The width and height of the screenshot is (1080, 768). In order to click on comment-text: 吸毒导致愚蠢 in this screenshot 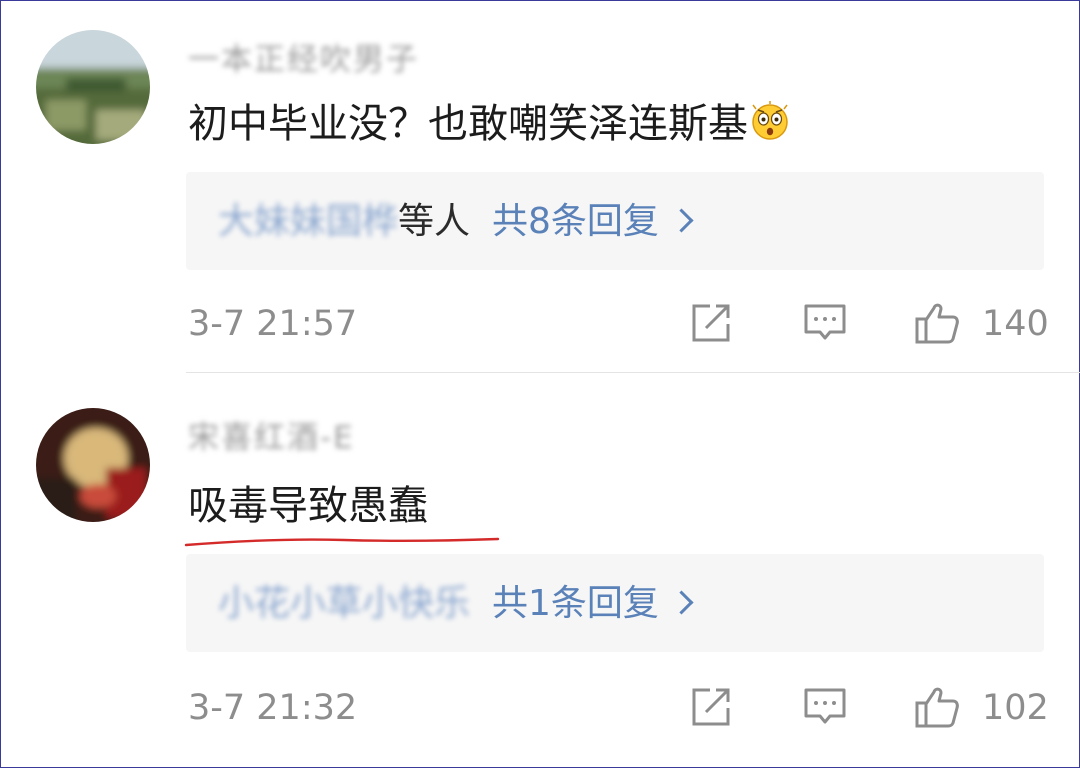, I will do `click(308, 506)`.